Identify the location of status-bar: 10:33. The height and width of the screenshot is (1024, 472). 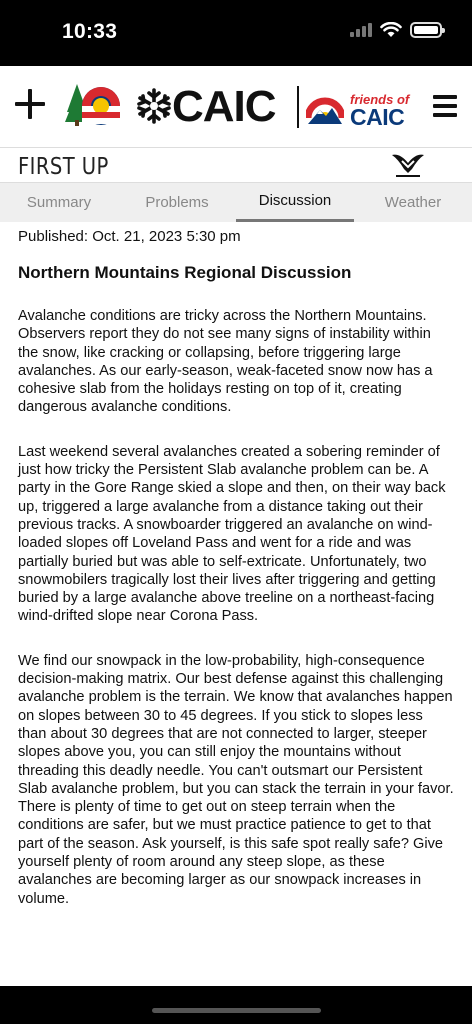
(236, 33).